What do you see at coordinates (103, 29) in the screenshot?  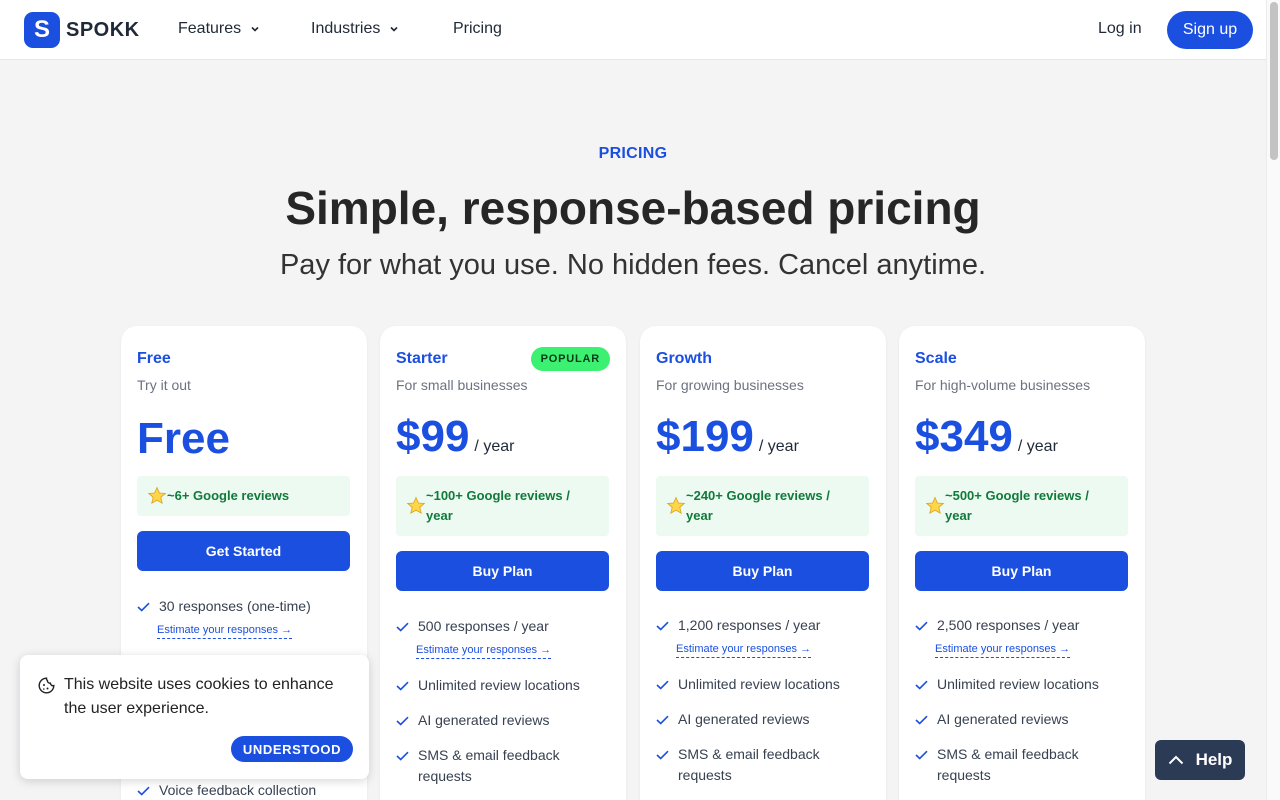 I see `logo-text: SPOKK` at bounding box center [103, 29].